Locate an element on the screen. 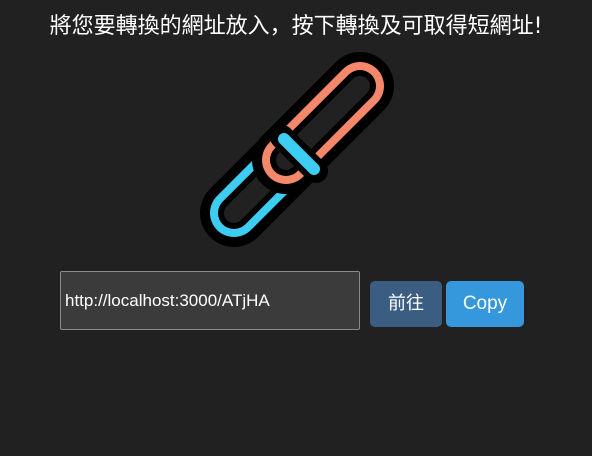 This screenshot has width=592, height=456. page-heading: 將您要轉換的網址放入，按下轉換及可取得短網址! is located at coordinates (296, 26).